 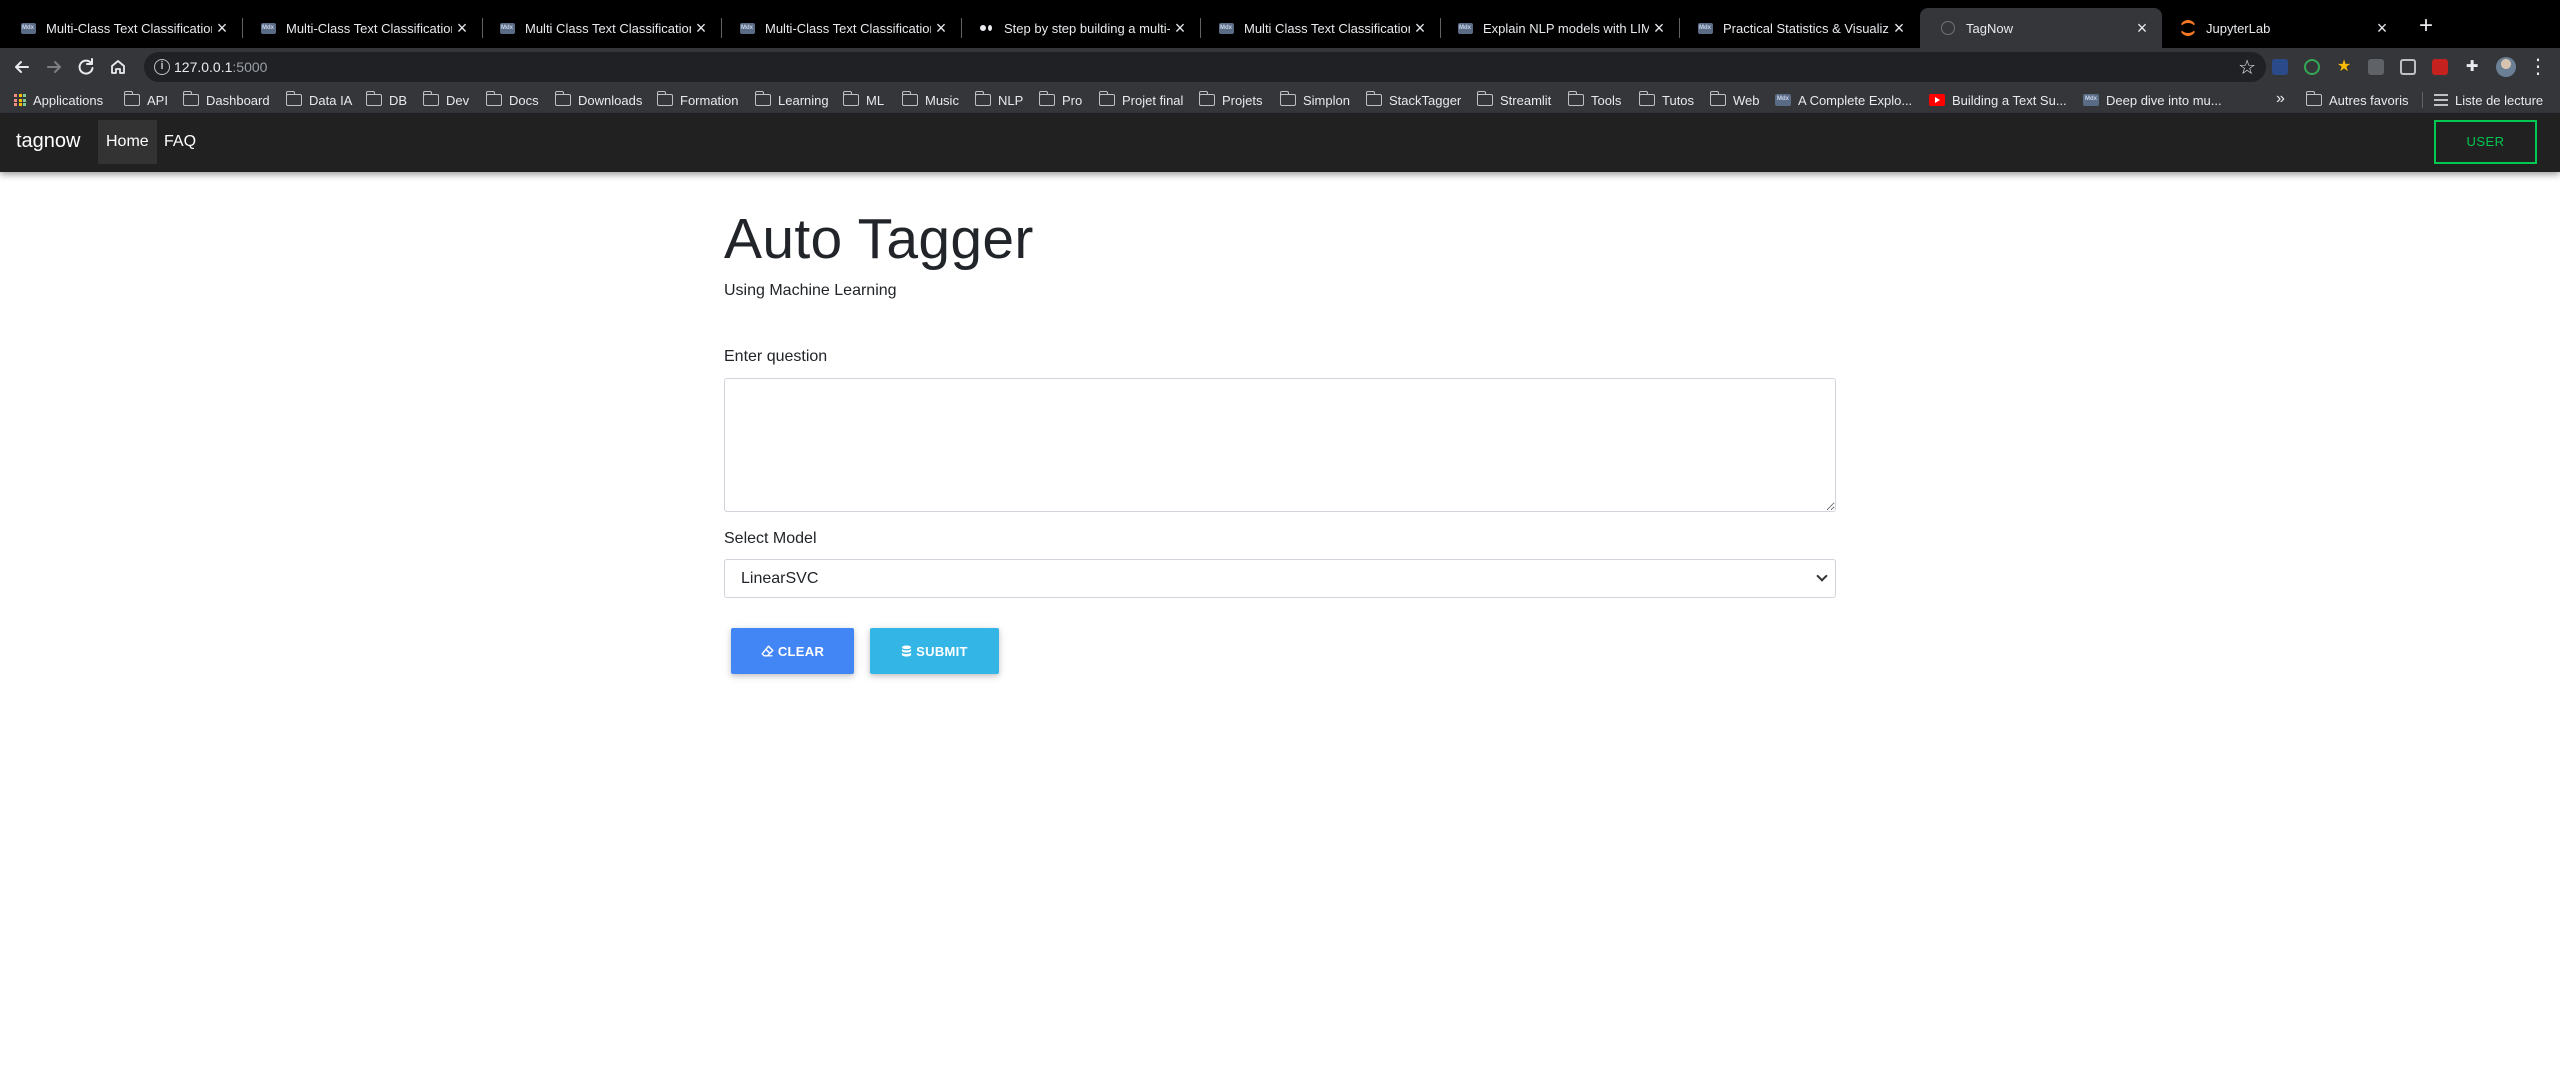 I want to click on bookmark-folder: Pro, so click(x=1060, y=100).